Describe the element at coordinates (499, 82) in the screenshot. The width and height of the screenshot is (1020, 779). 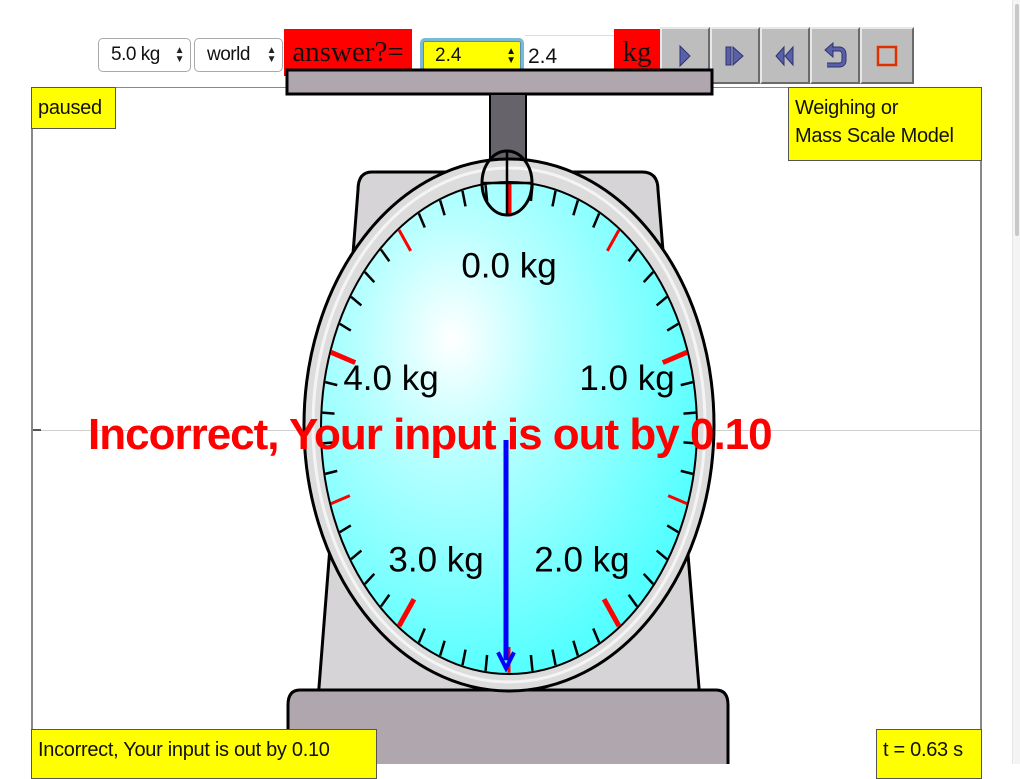
I see `scale-pan` at that location.